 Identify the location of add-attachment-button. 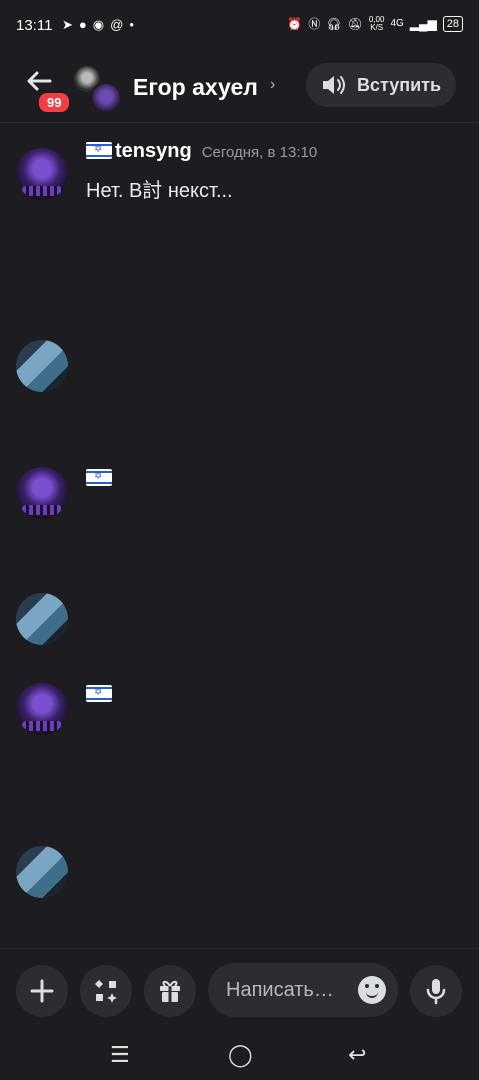
(42, 991).